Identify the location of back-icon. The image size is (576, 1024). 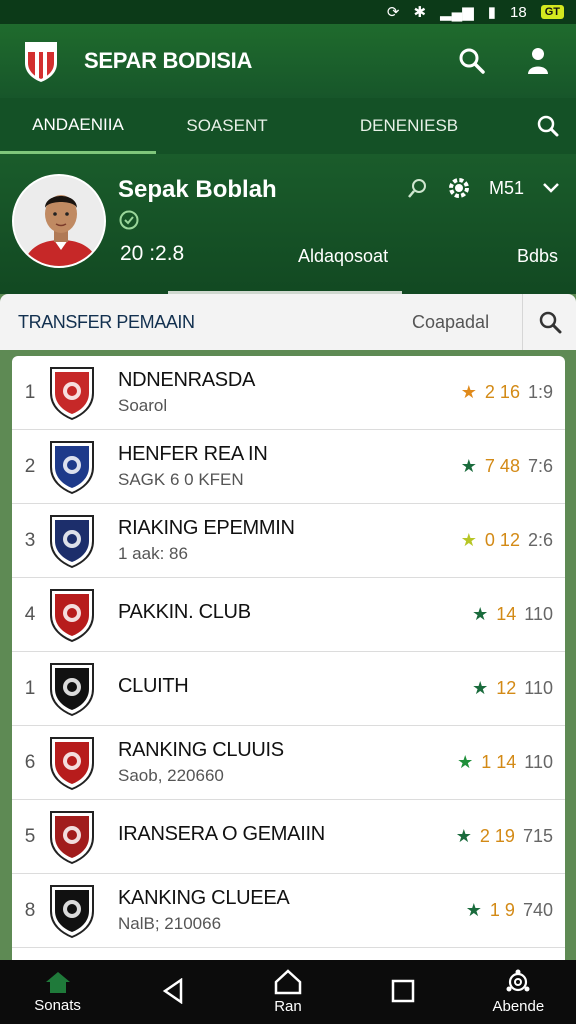
(172, 990).